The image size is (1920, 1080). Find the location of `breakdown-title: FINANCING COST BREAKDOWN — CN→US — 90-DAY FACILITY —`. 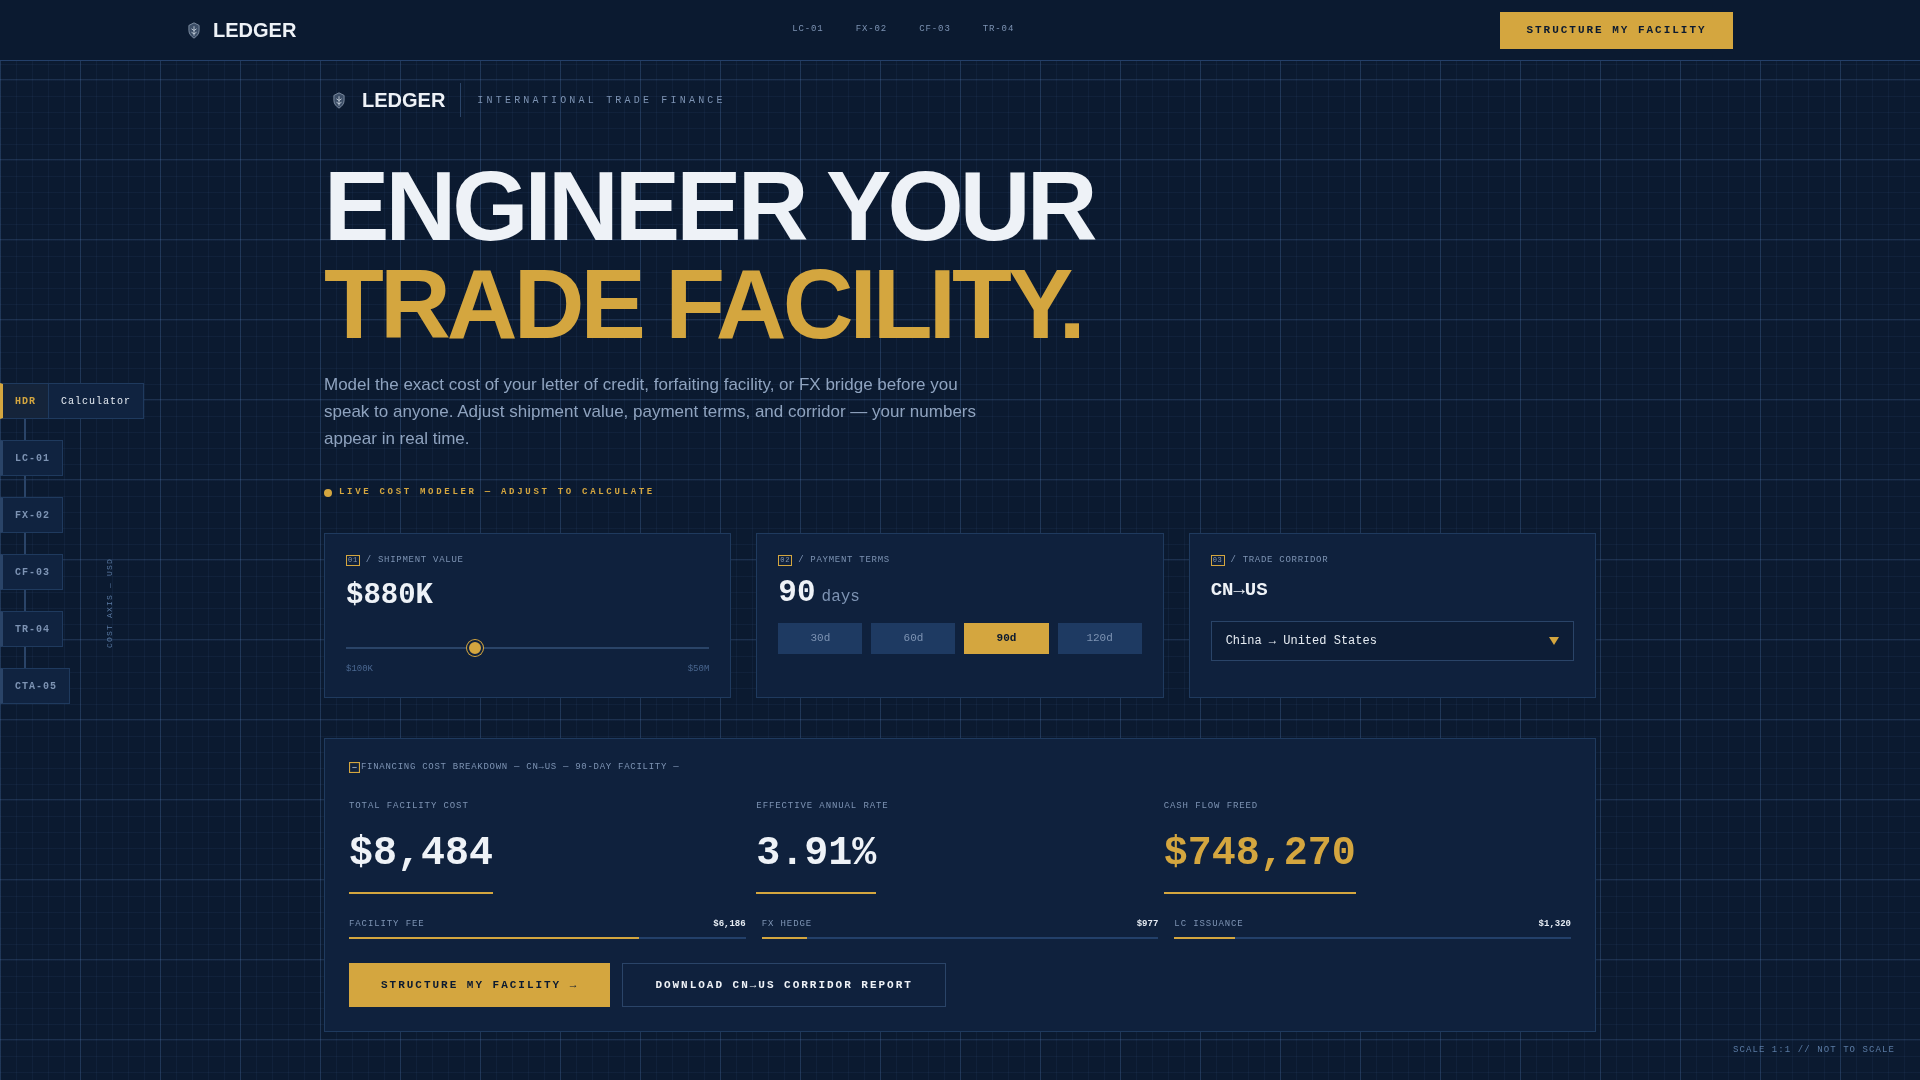

breakdown-title: FINANCING COST BREAKDOWN — CN→US — 90-DAY FACILITY — is located at coordinates (520, 767).